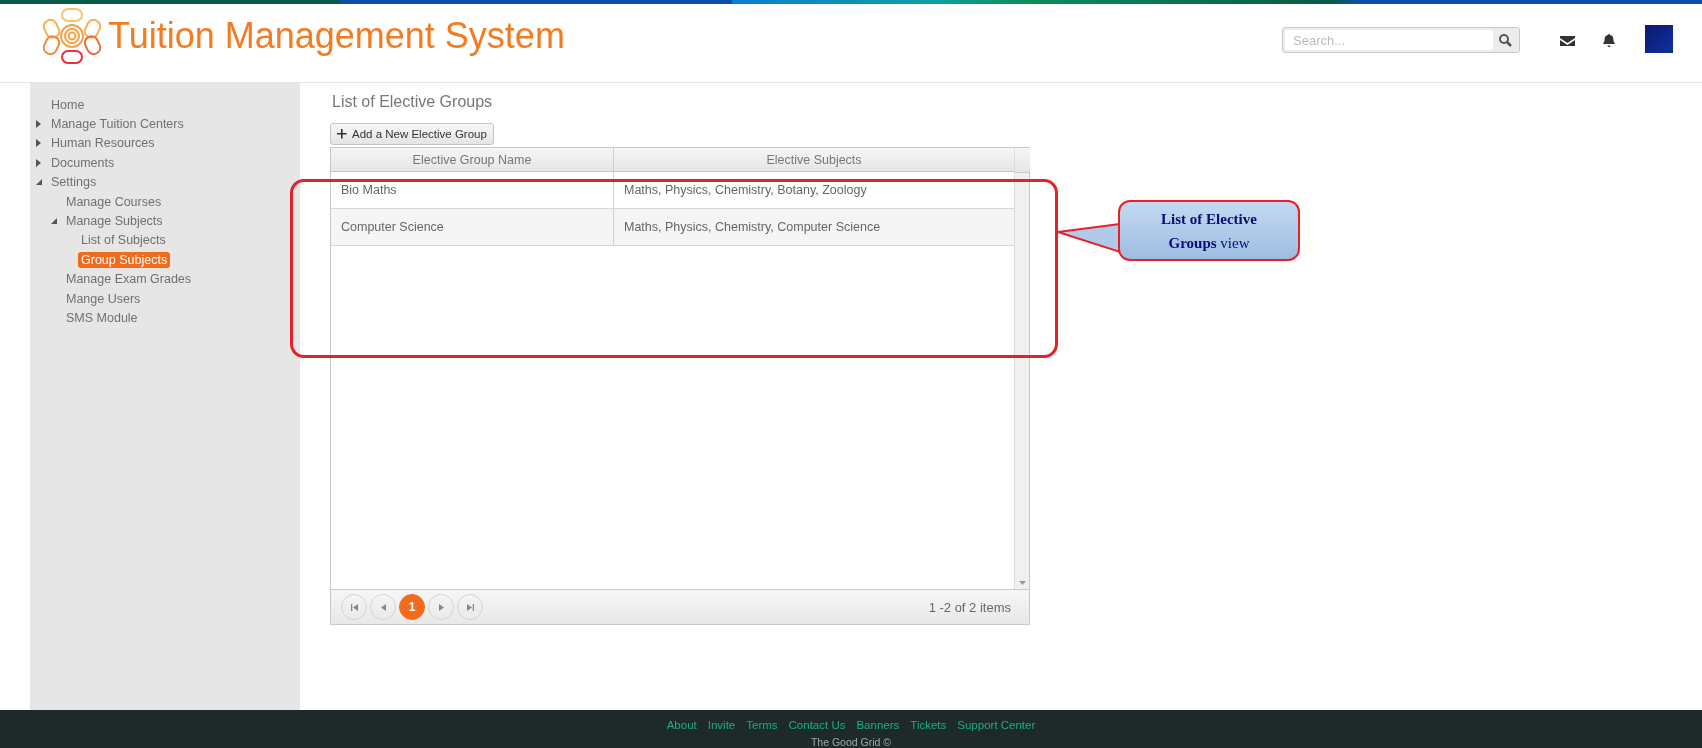 The width and height of the screenshot is (1702, 748). What do you see at coordinates (441, 607) in the screenshot?
I see `next-page-icon` at bounding box center [441, 607].